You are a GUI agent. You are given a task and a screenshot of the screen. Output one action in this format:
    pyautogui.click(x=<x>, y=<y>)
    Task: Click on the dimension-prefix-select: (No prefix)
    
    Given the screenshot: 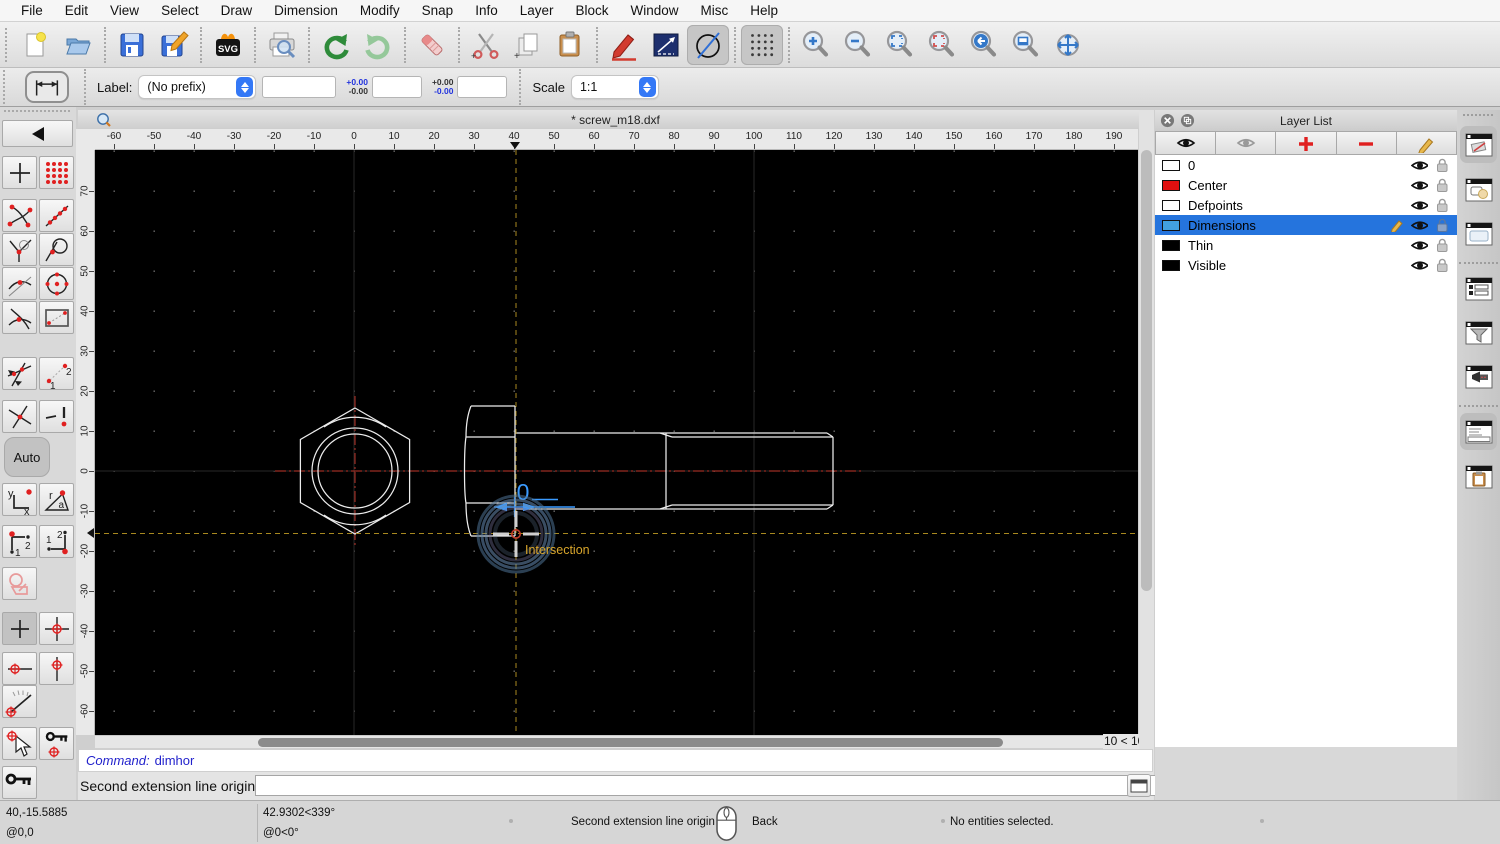 What is the action you would take?
    pyautogui.click(x=197, y=87)
    